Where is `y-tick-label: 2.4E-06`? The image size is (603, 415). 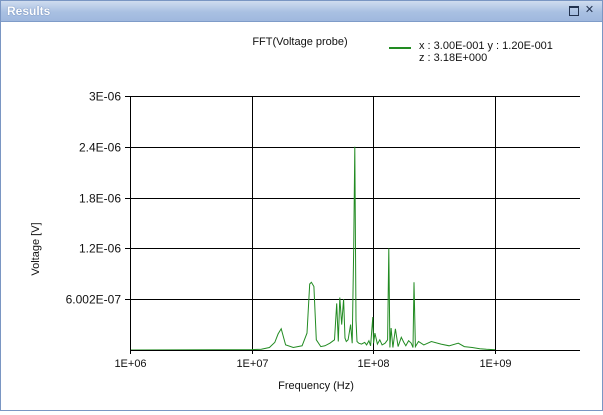 y-tick-label: 2.4E-06 is located at coordinates (100, 148).